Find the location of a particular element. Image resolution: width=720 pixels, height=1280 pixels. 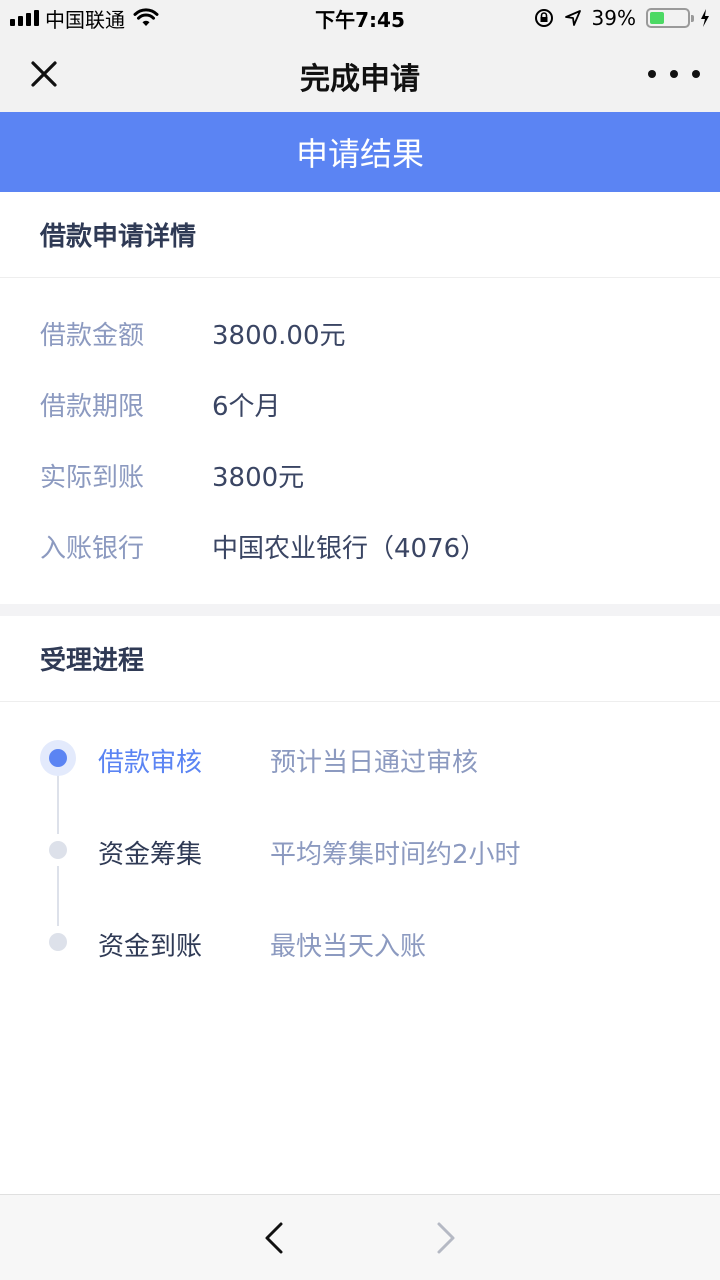

more-button is located at coordinates (674, 74).